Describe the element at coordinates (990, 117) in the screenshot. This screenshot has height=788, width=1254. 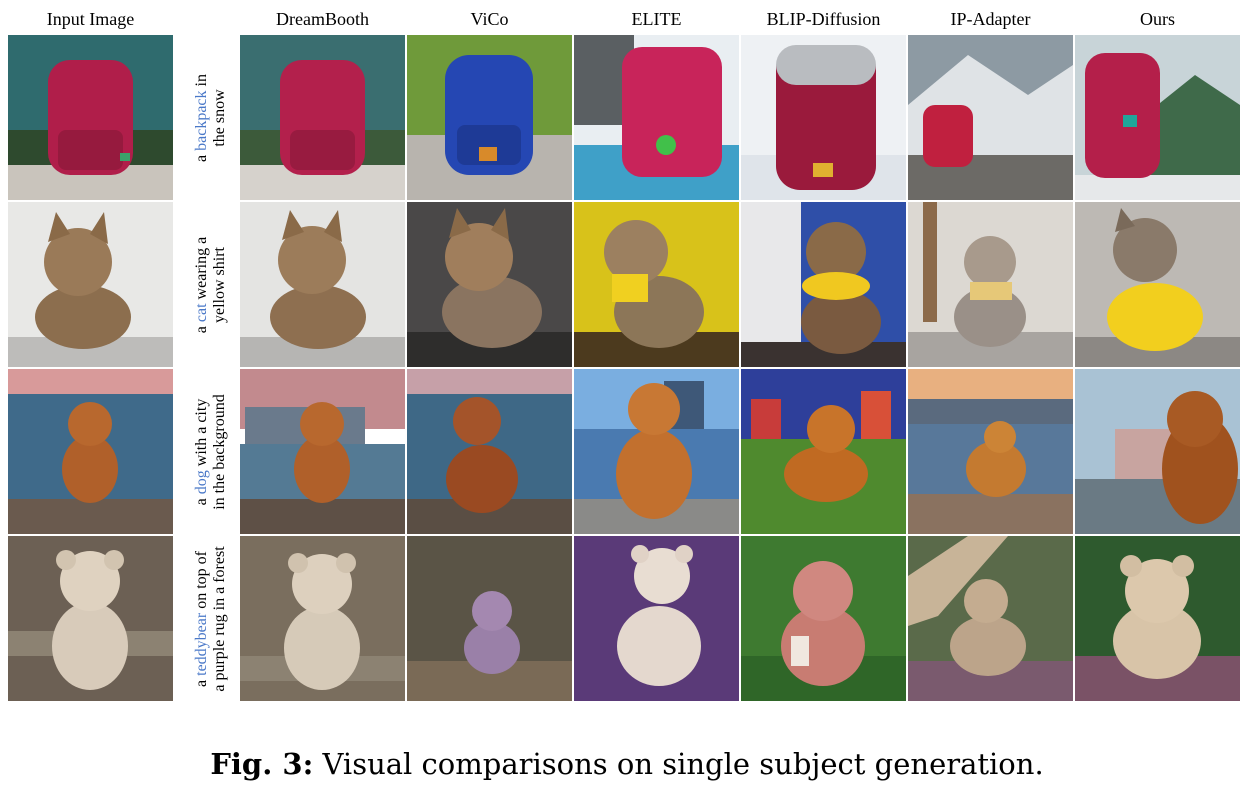
I see `image-backpack-ip-adapter` at that location.